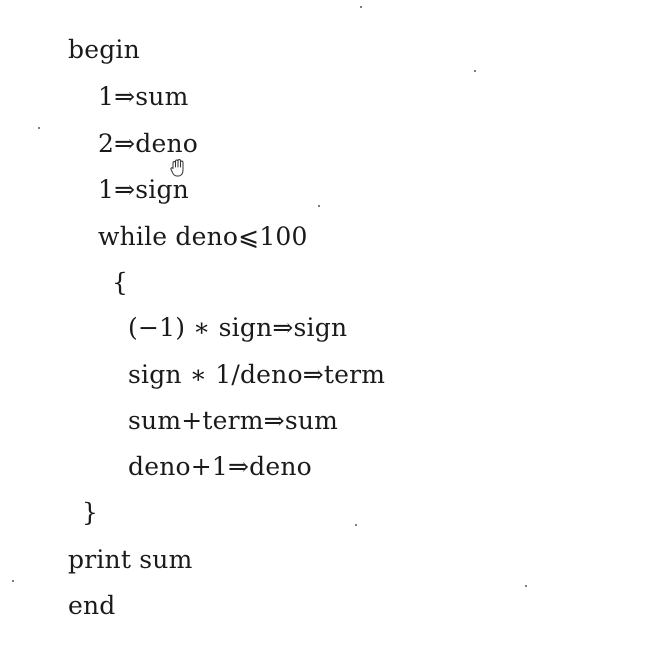 The image size is (658, 646). Describe the element at coordinates (130, 559) in the screenshot. I see `code-line-print: print sum` at that location.